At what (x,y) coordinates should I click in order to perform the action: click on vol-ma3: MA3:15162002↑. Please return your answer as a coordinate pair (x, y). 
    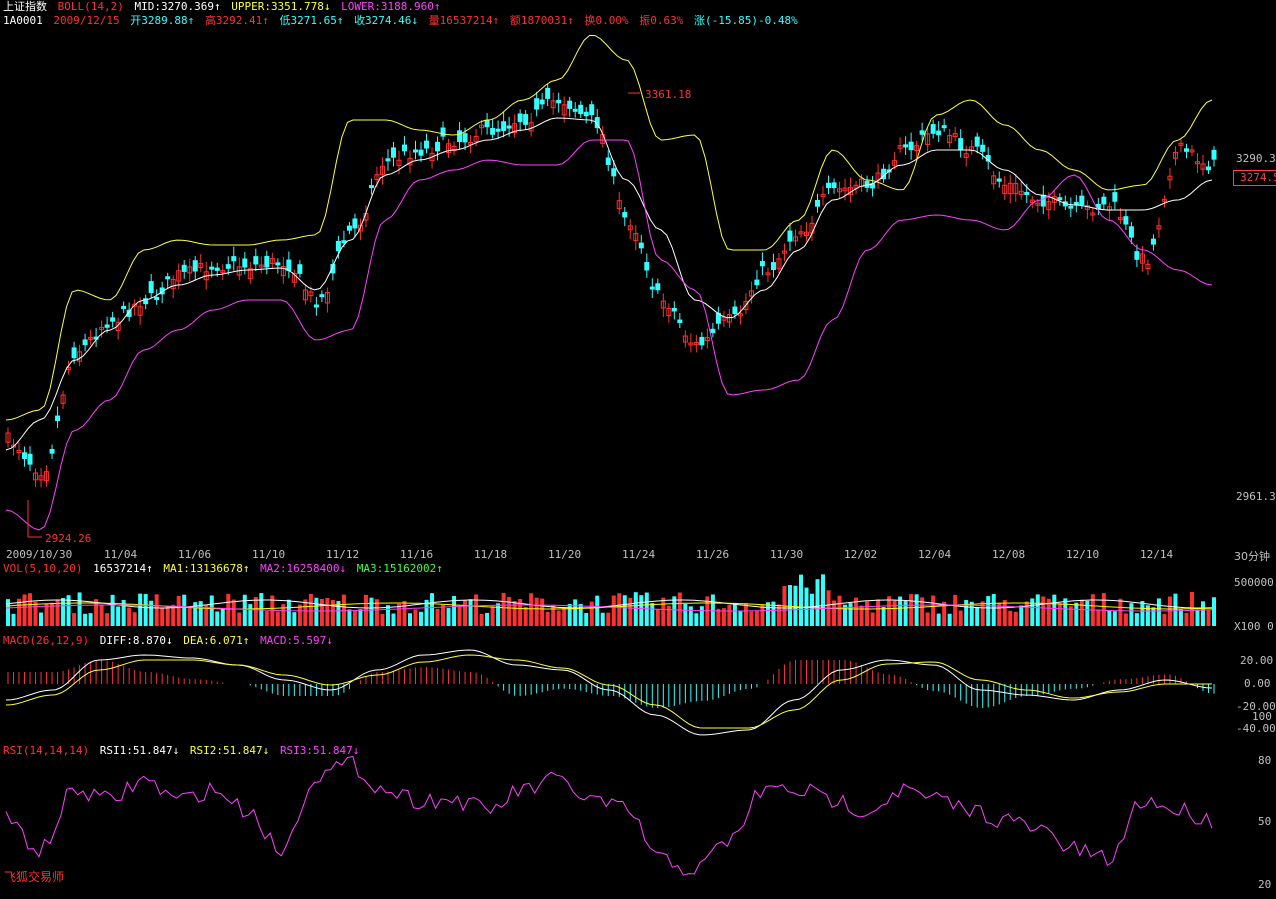
    Looking at the image, I should click on (399, 568).